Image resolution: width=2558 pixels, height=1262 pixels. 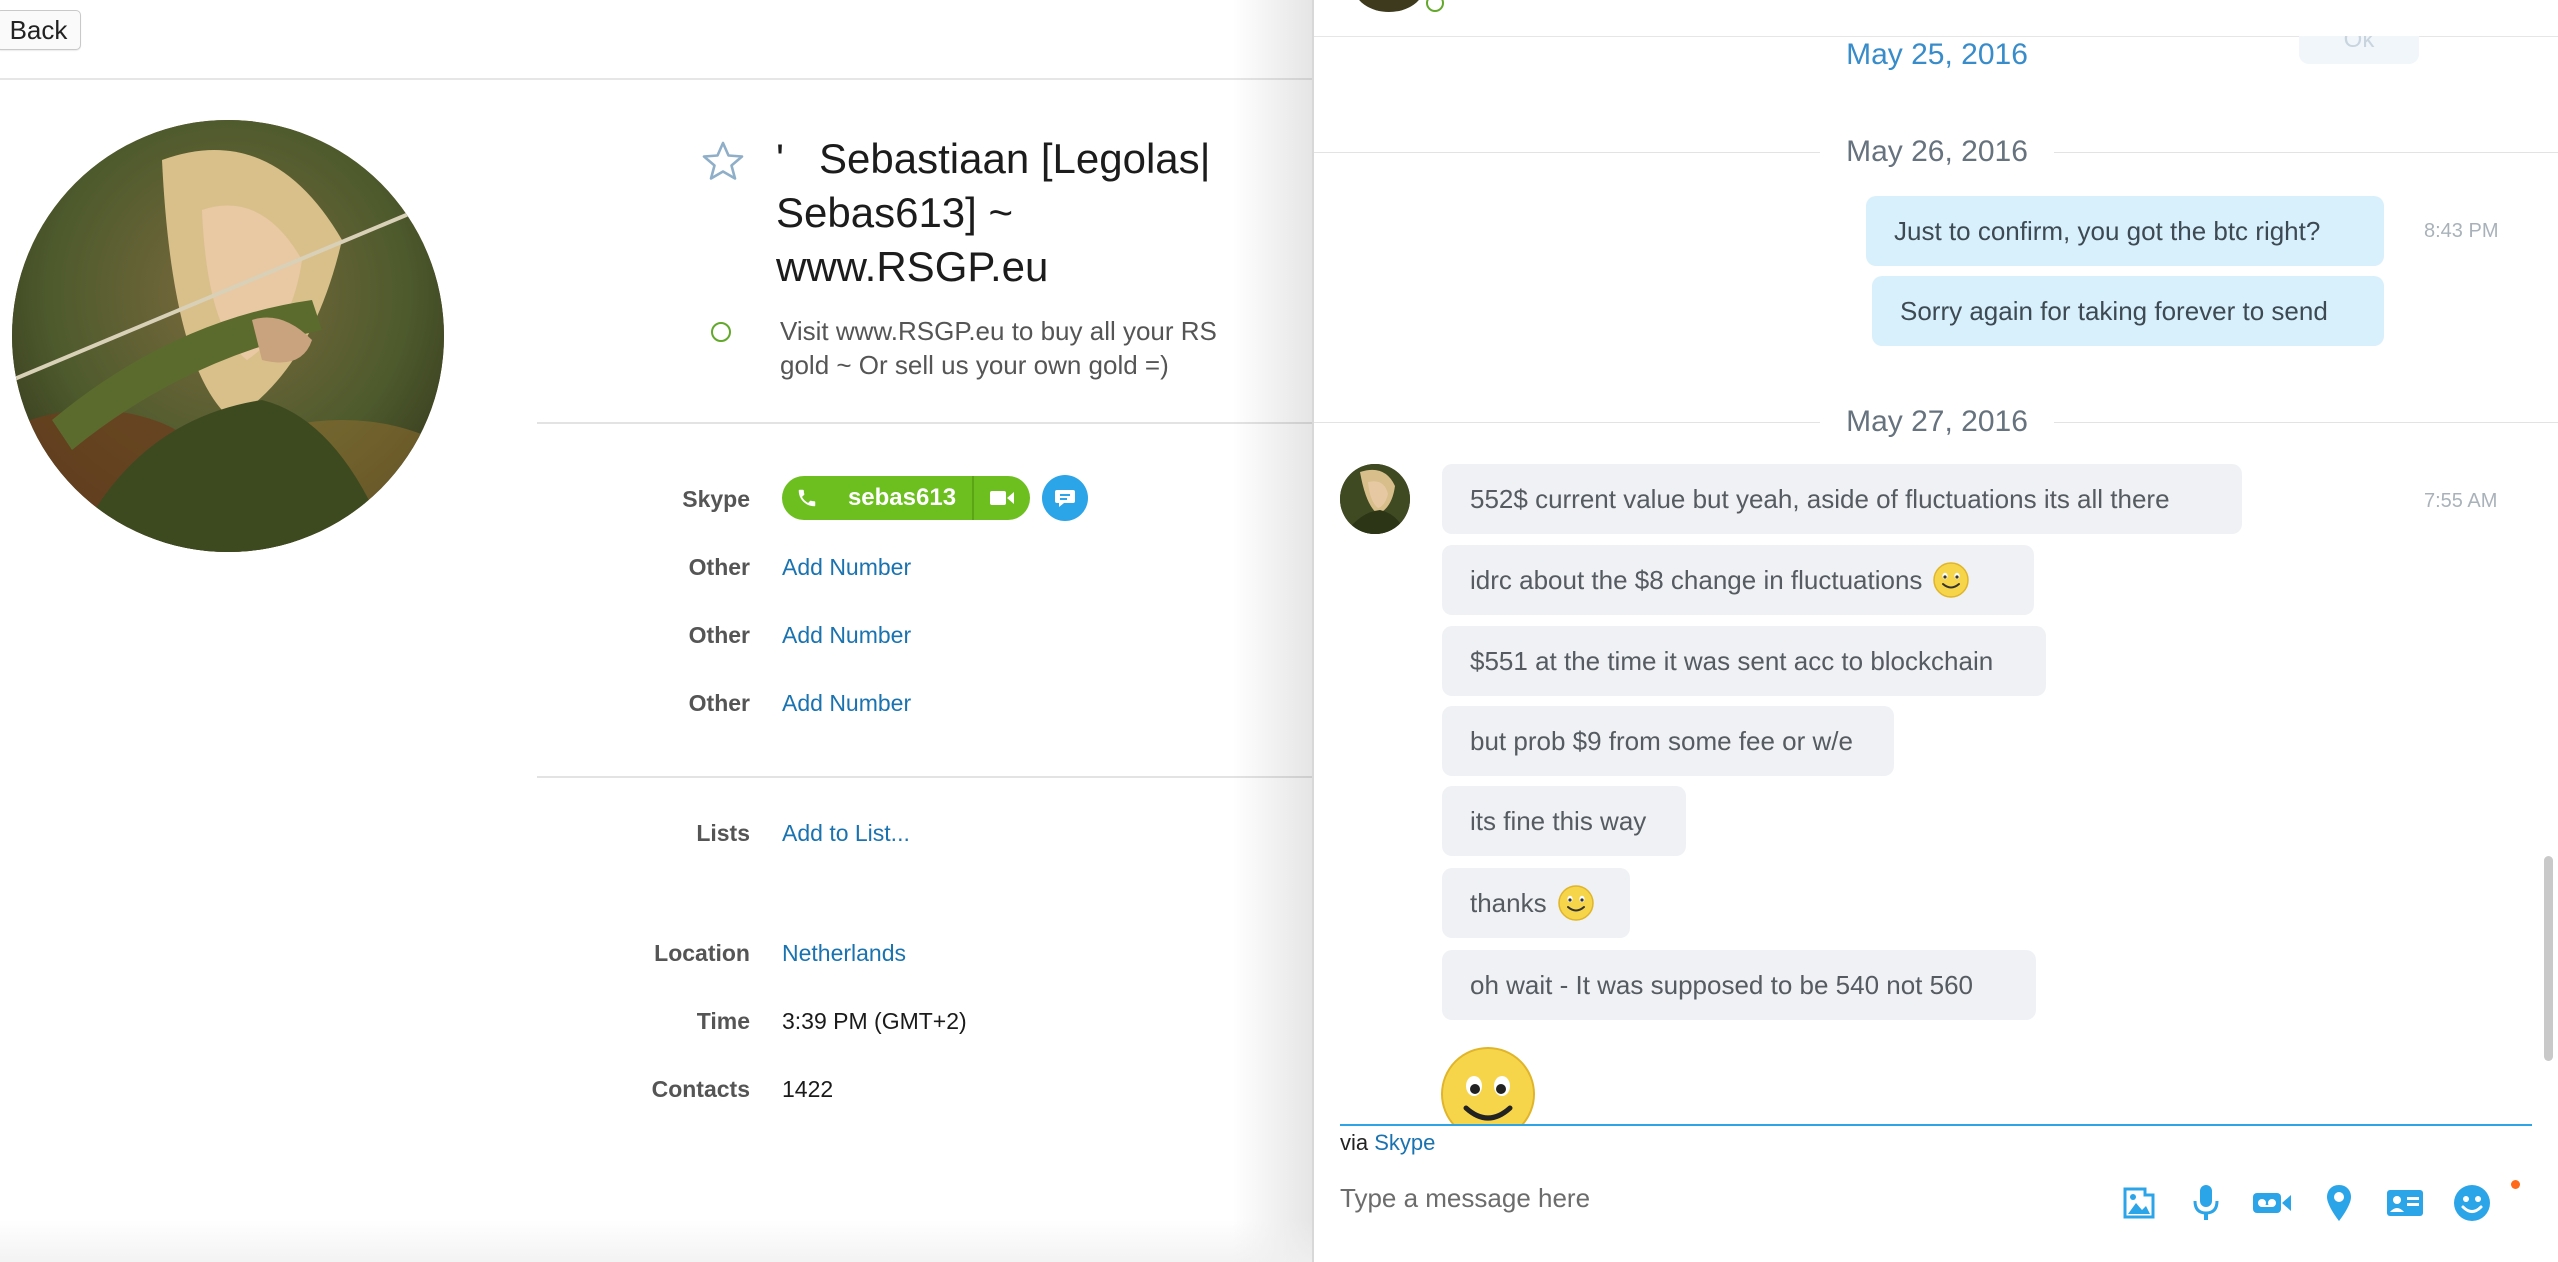 I want to click on location-label: Location, so click(x=702, y=953).